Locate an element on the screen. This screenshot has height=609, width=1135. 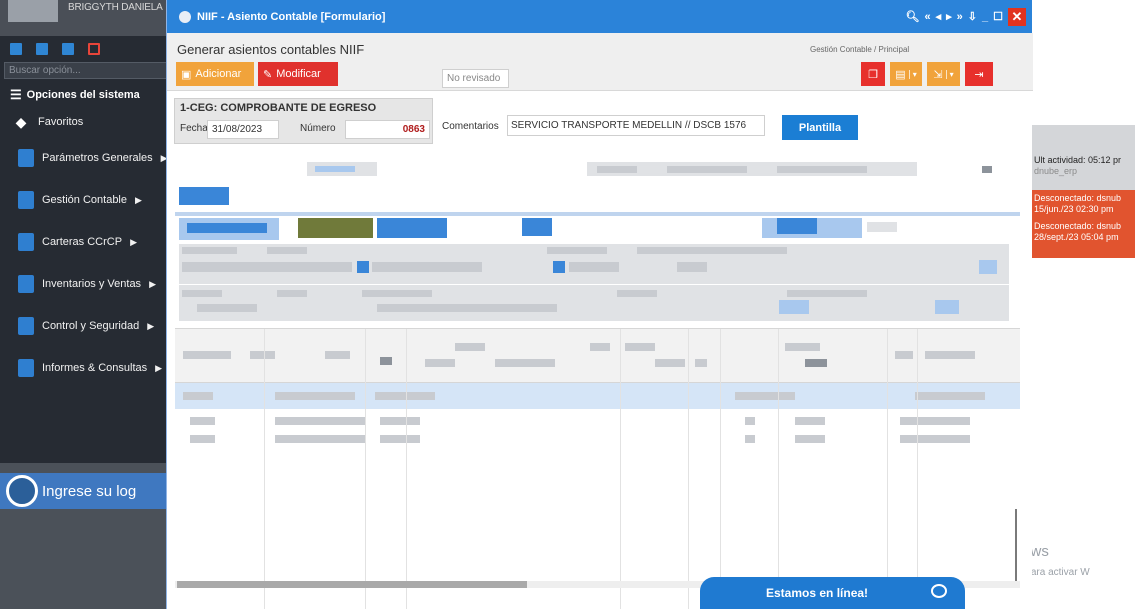
add-button-label: Adicionar is located at coordinates (218, 74).